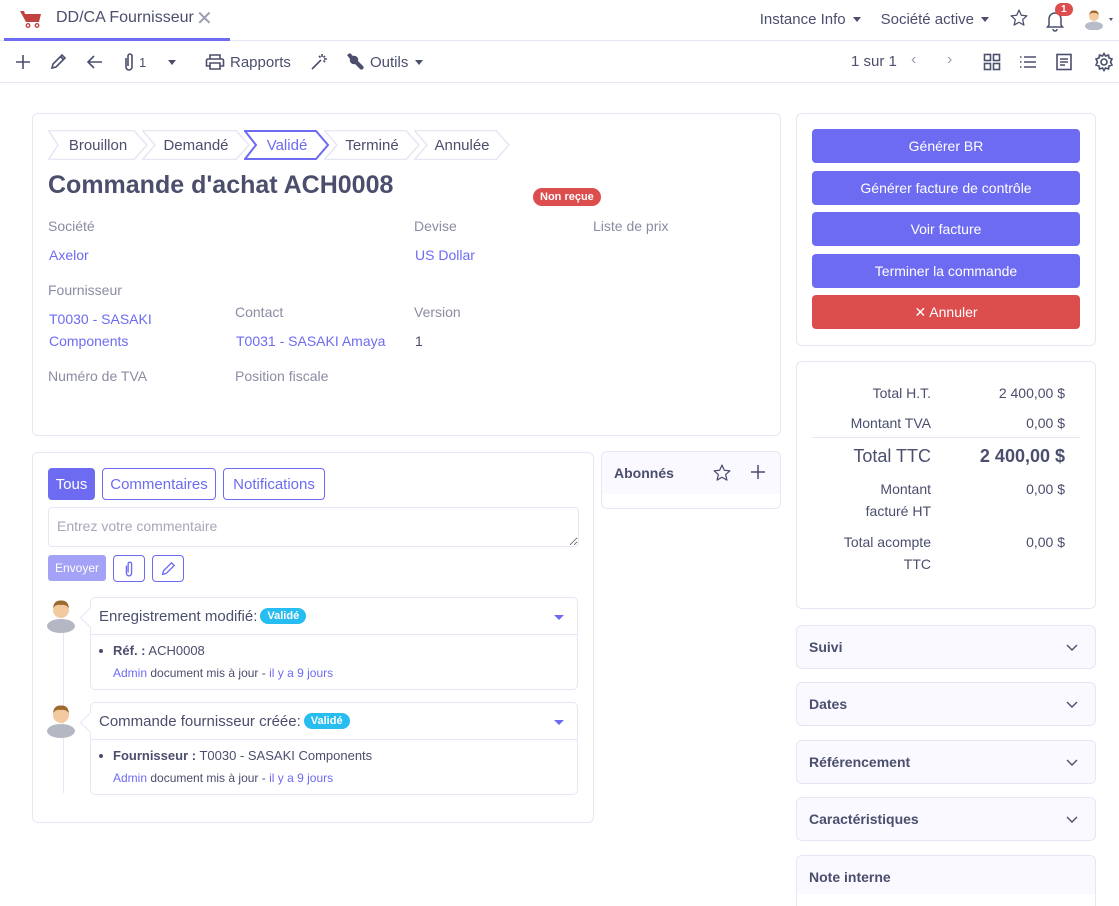 The height and width of the screenshot is (906, 1119). What do you see at coordinates (946, 762) in the screenshot?
I see `panel-referencing: Référencement` at bounding box center [946, 762].